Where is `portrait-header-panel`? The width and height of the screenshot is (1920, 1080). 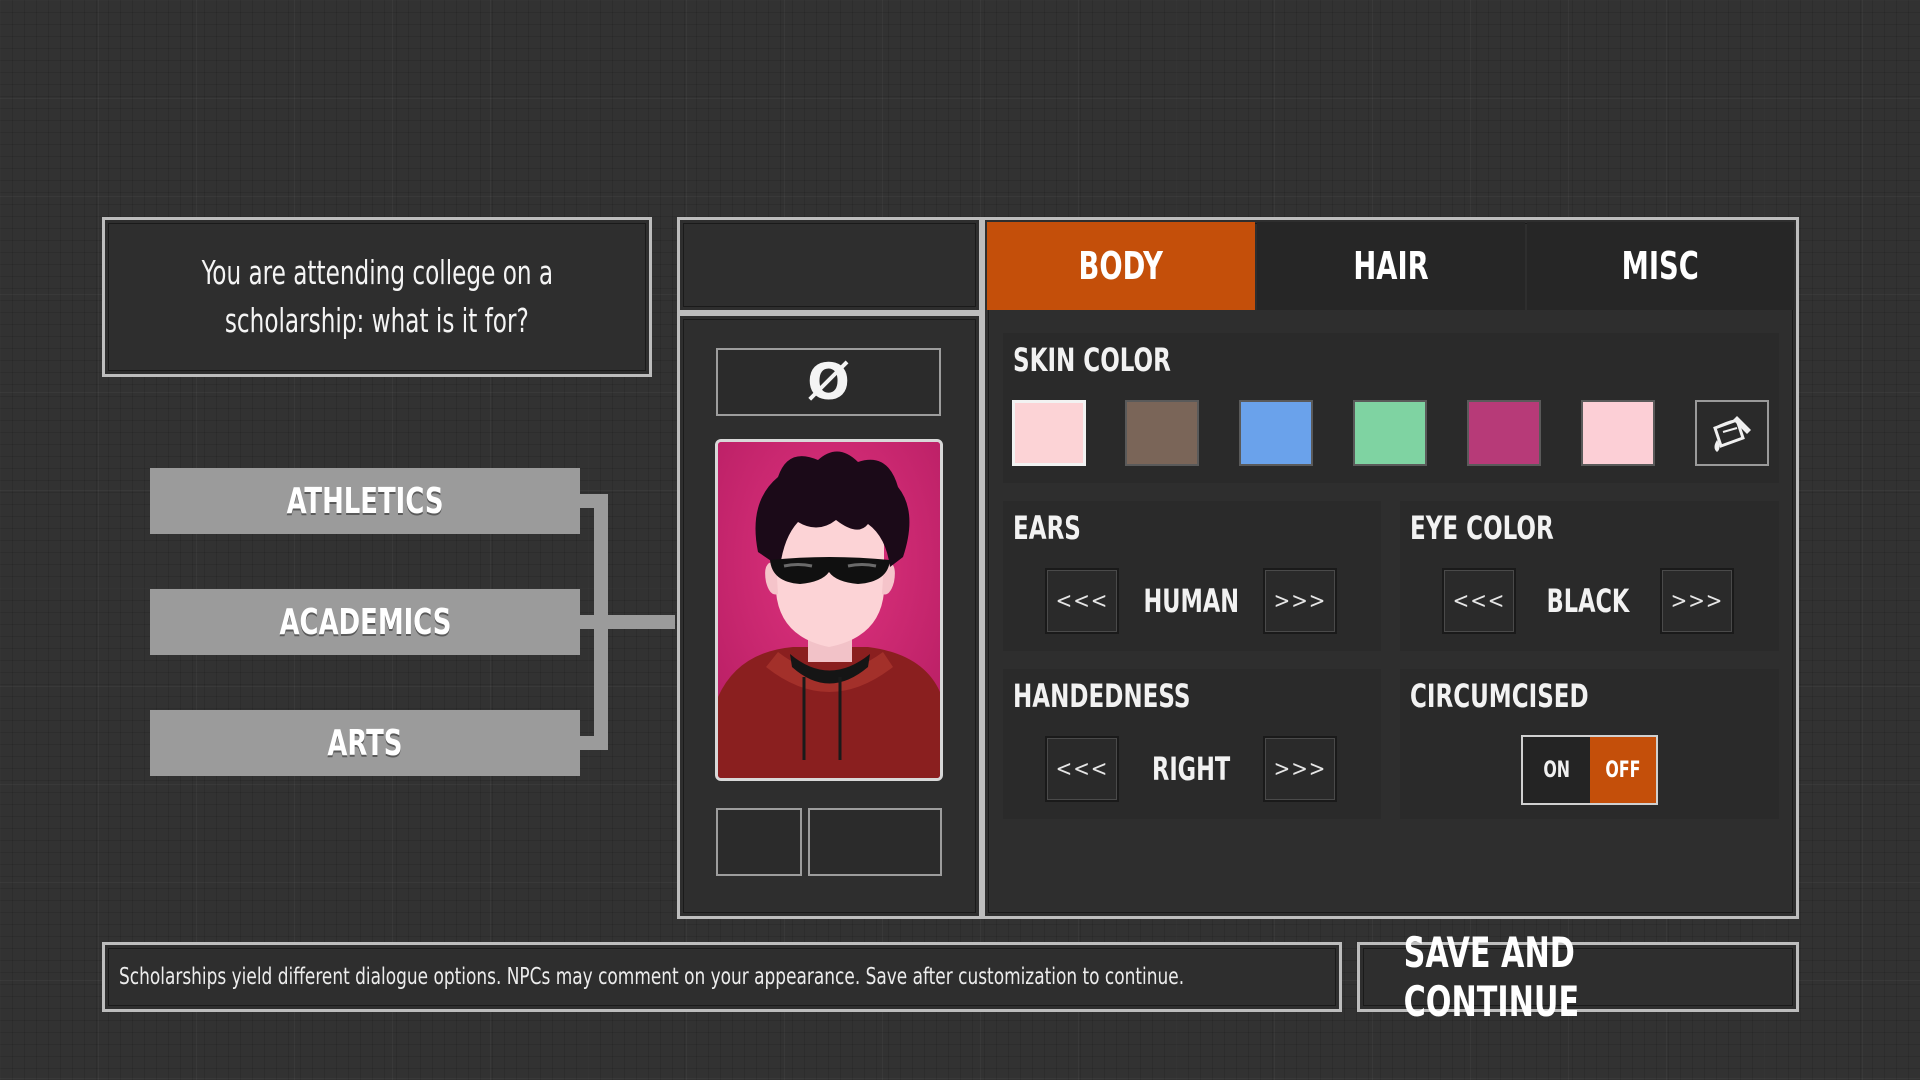 portrait-header-panel is located at coordinates (829, 265).